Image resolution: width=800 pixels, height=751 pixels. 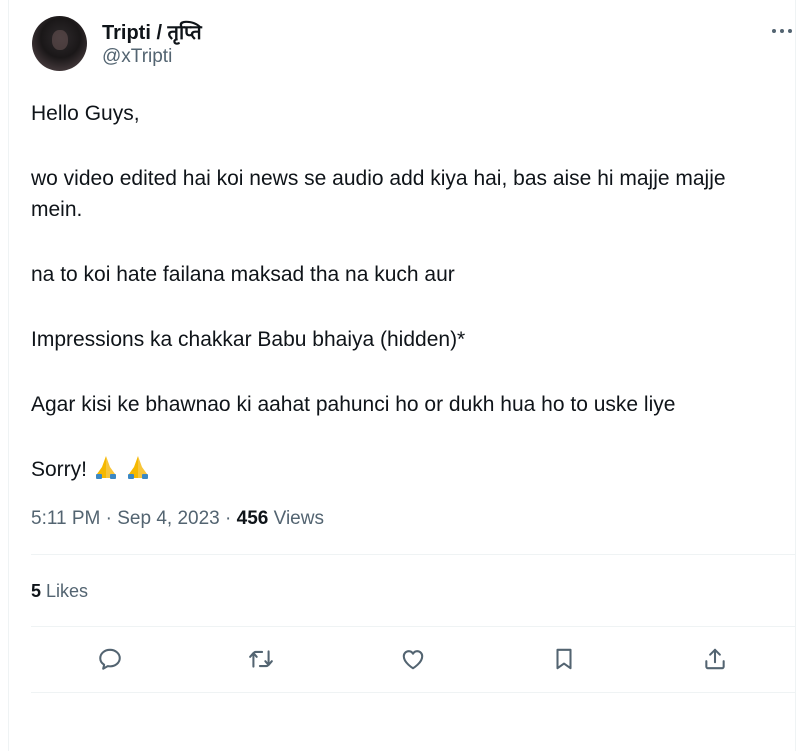 I want to click on bookmark-icon, so click(x=564, y=659).